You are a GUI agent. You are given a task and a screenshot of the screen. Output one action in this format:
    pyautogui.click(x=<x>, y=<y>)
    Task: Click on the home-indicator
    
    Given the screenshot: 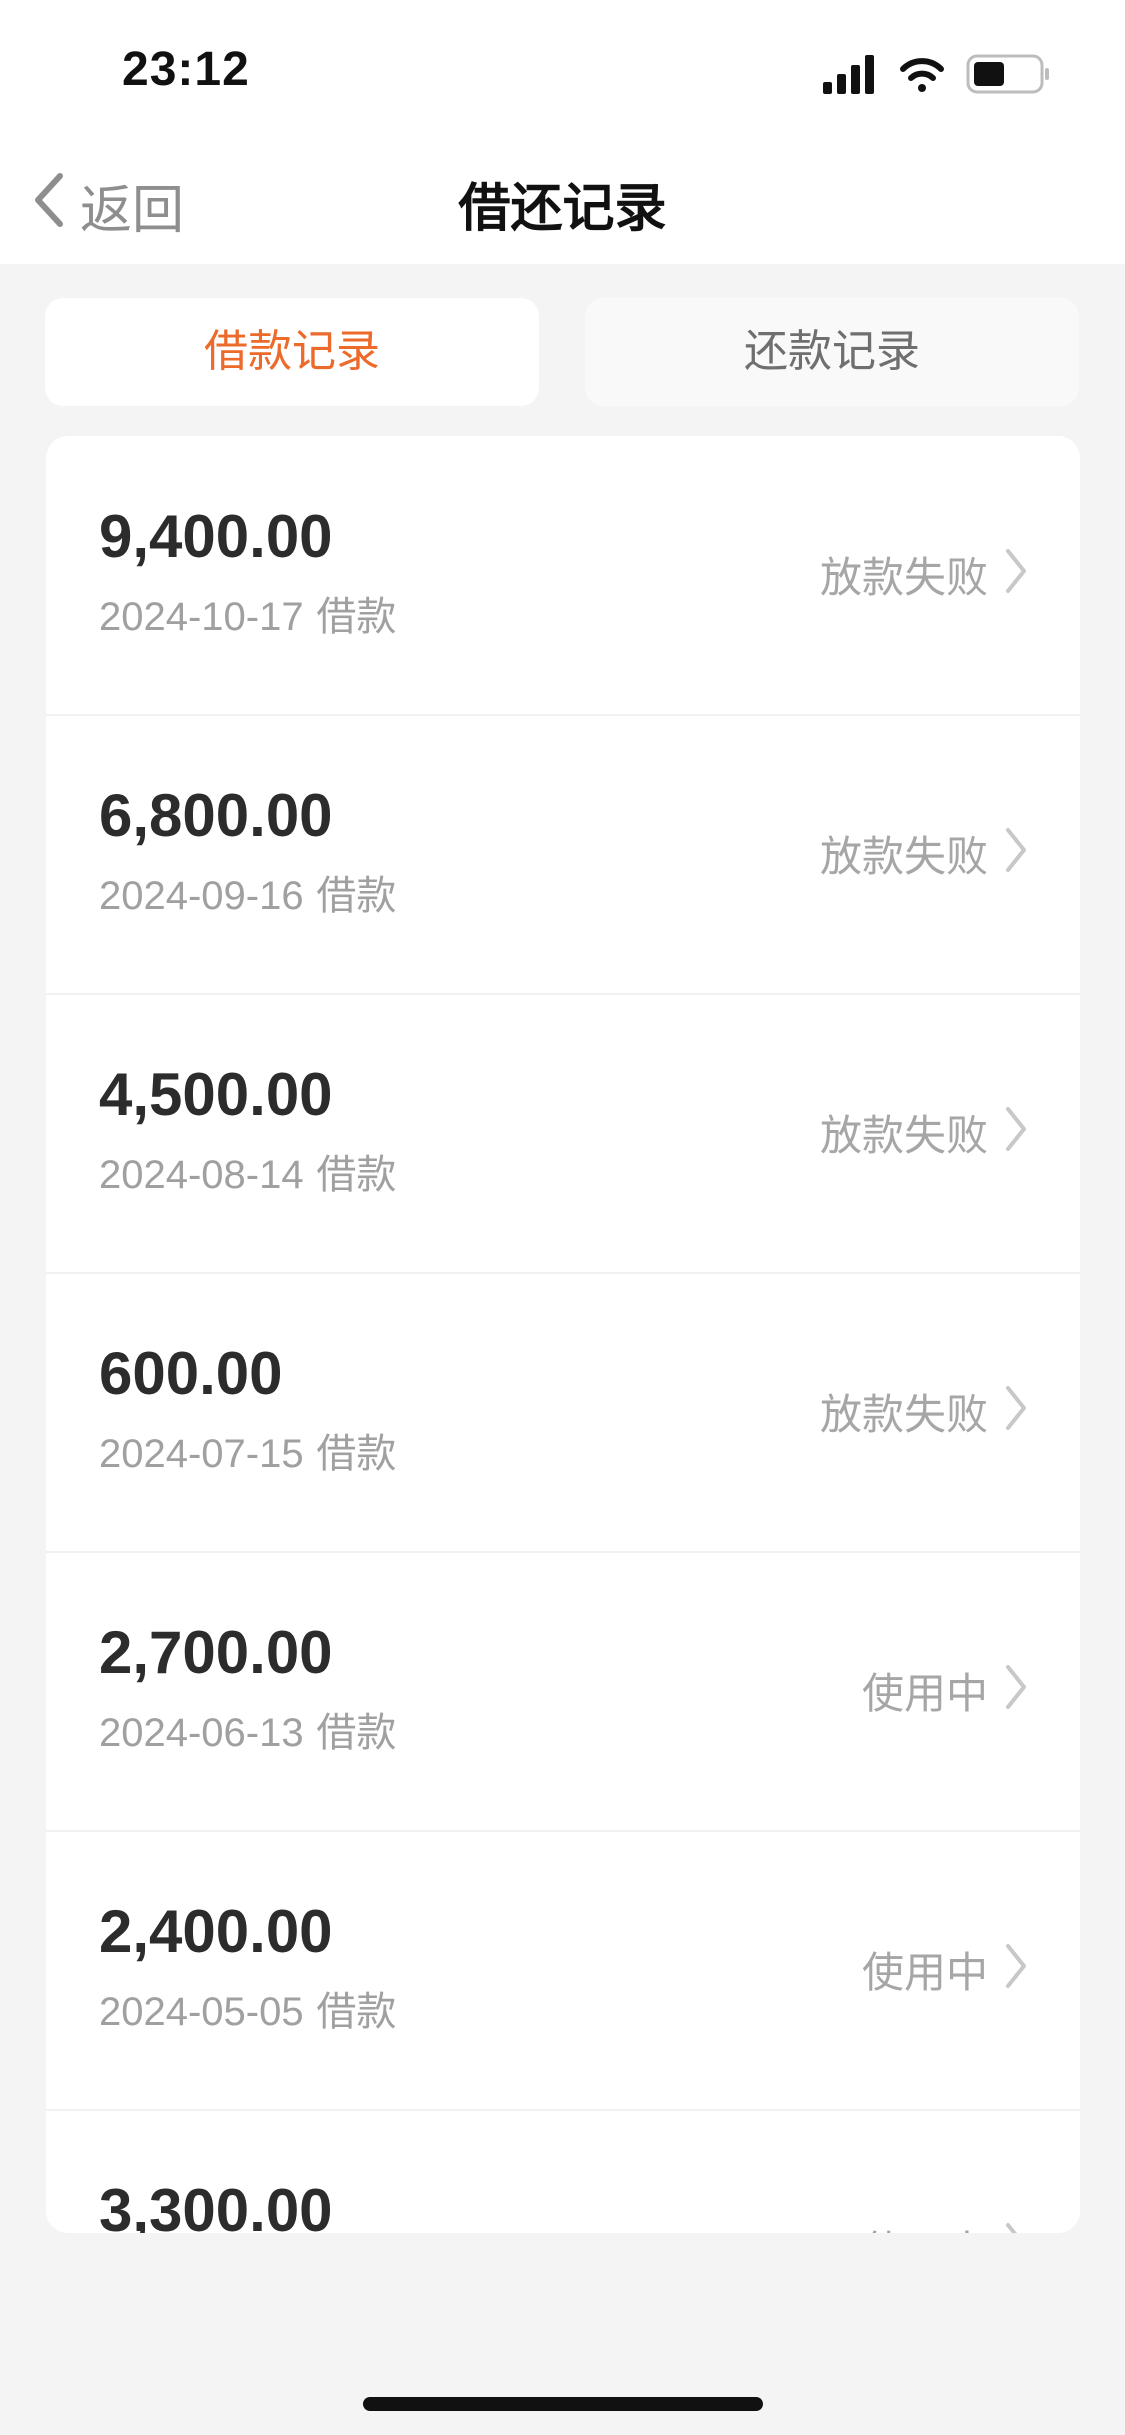 What is the action you would take?
    pyautogui.click(x=563, y=2404)
    